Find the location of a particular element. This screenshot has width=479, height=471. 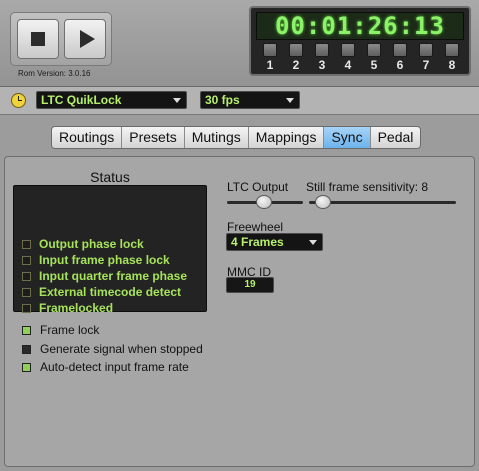

mmc-id-field: 19 is located at coordinates (250, 285).